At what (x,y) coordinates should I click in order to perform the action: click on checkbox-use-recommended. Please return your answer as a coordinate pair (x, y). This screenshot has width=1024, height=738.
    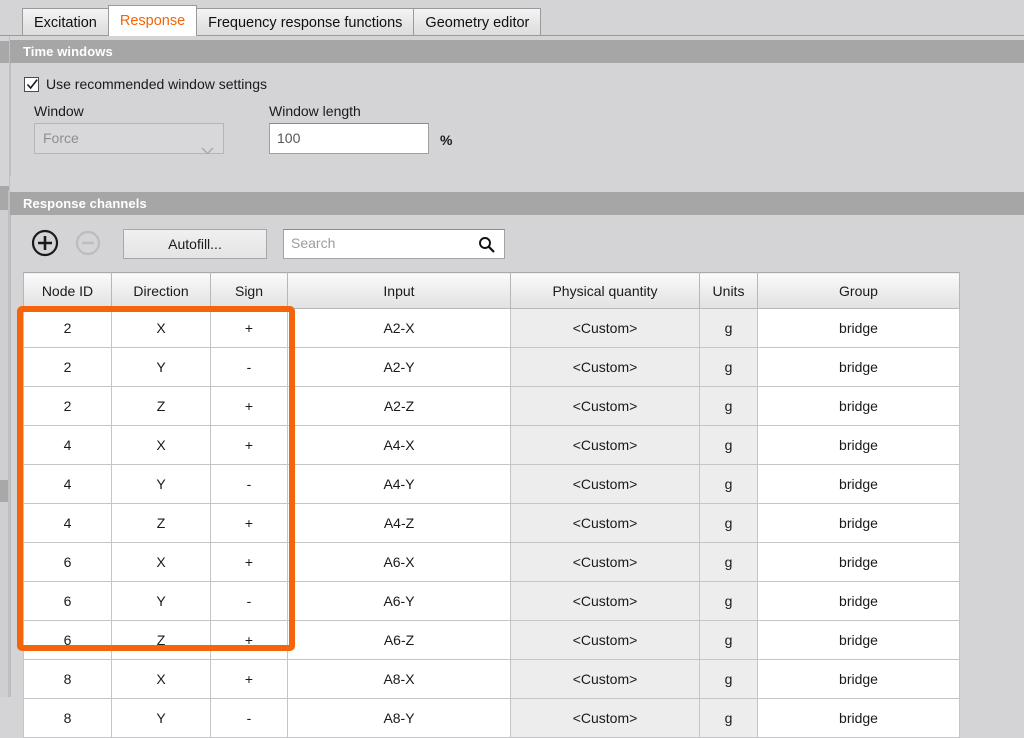
    Looking at the image, I should click on (31, 84).